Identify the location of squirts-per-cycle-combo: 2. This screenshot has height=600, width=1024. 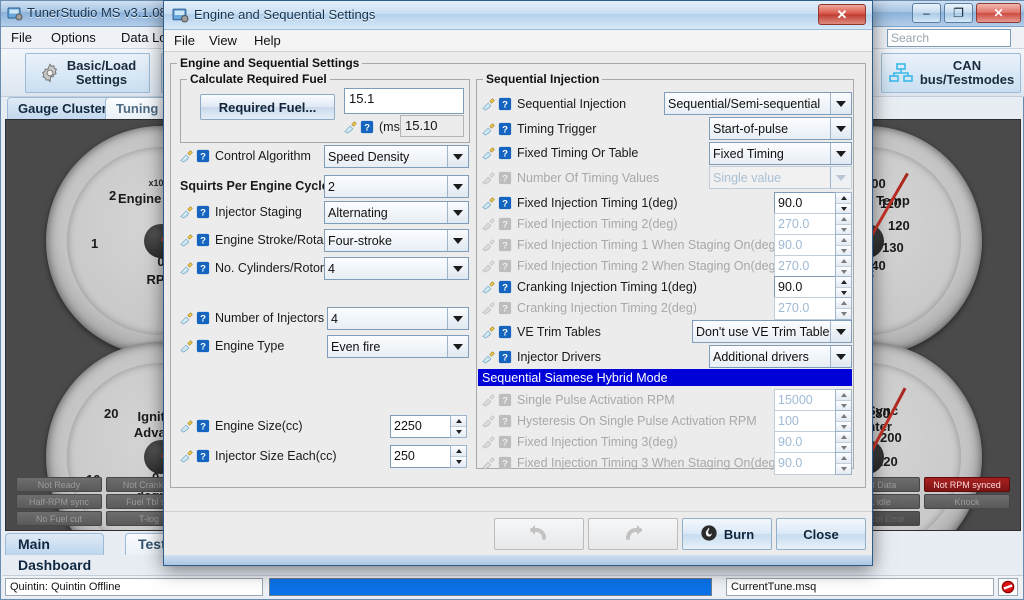
(396, 186).